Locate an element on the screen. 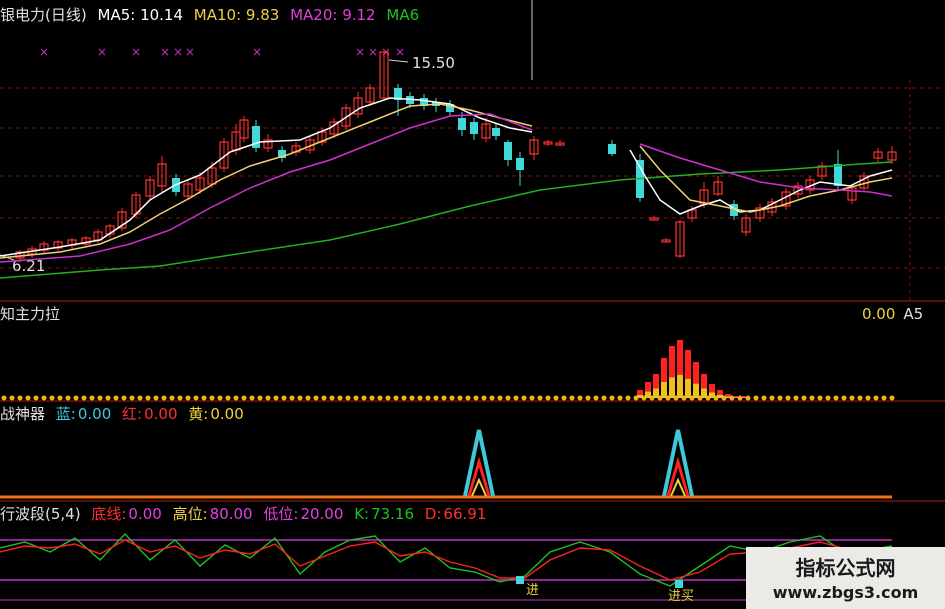 The image size is (945, 609). capital-panel-header: 知主力拉 is located at coordinates (33, 314).